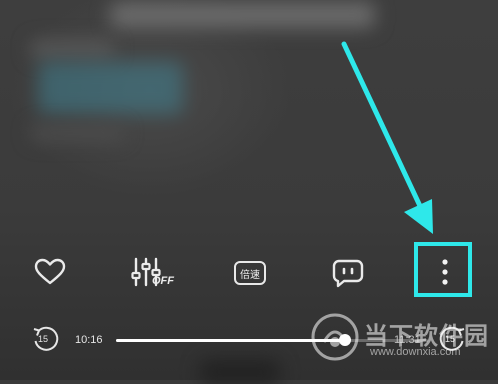 This screenshot has height=384, width=498. What do you see at coordinates (240, 372) in the screenshot?
I see `blurred-bottom` at bounding box center [240, 372].